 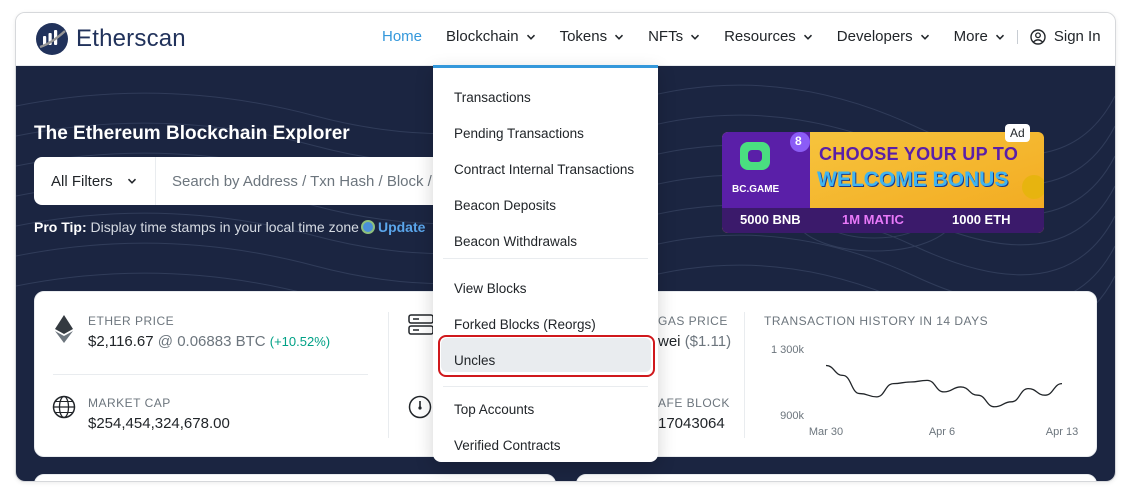 I want to click on menu-item-top-accounts: Top Accounts, so click(x=494, y=409).